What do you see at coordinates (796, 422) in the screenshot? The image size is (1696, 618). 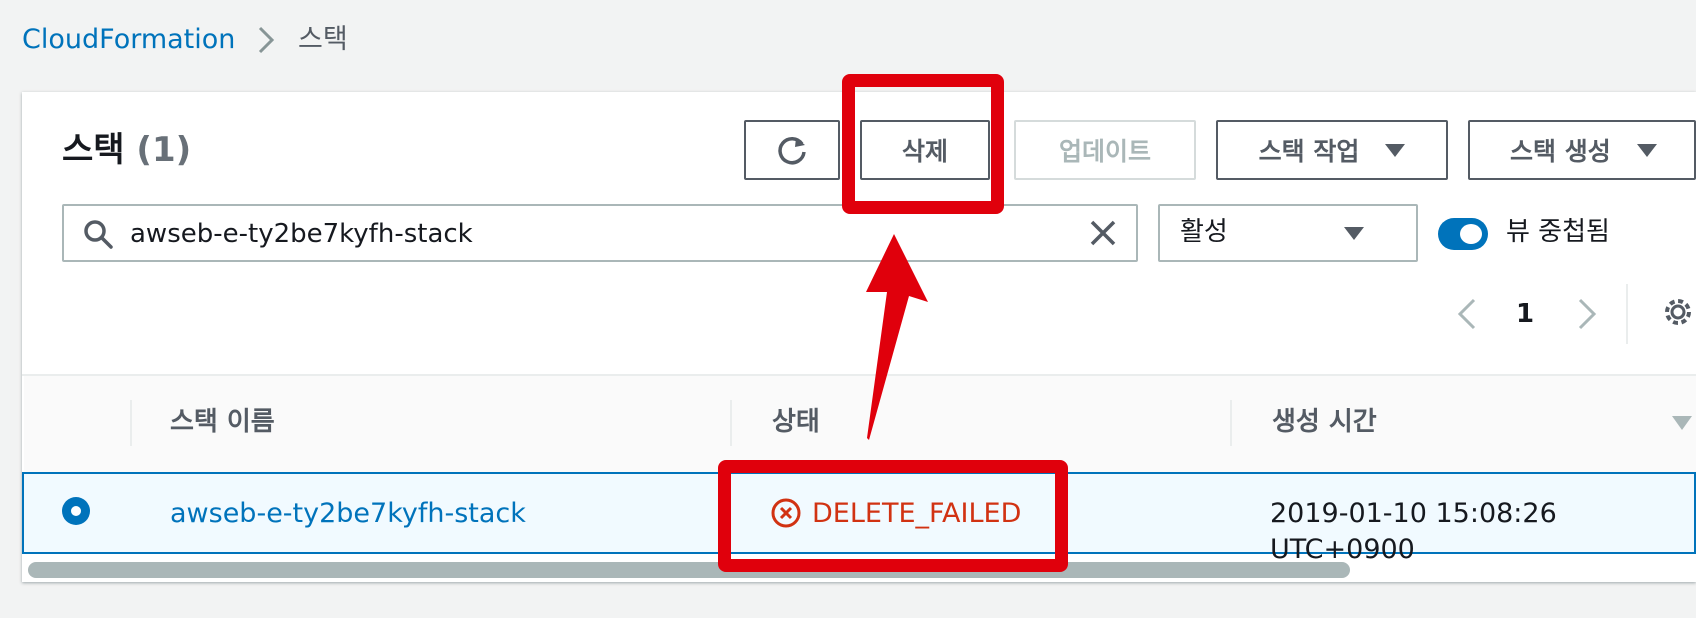 I see `column-header-status: 상태` at bounding box center [796, 422].